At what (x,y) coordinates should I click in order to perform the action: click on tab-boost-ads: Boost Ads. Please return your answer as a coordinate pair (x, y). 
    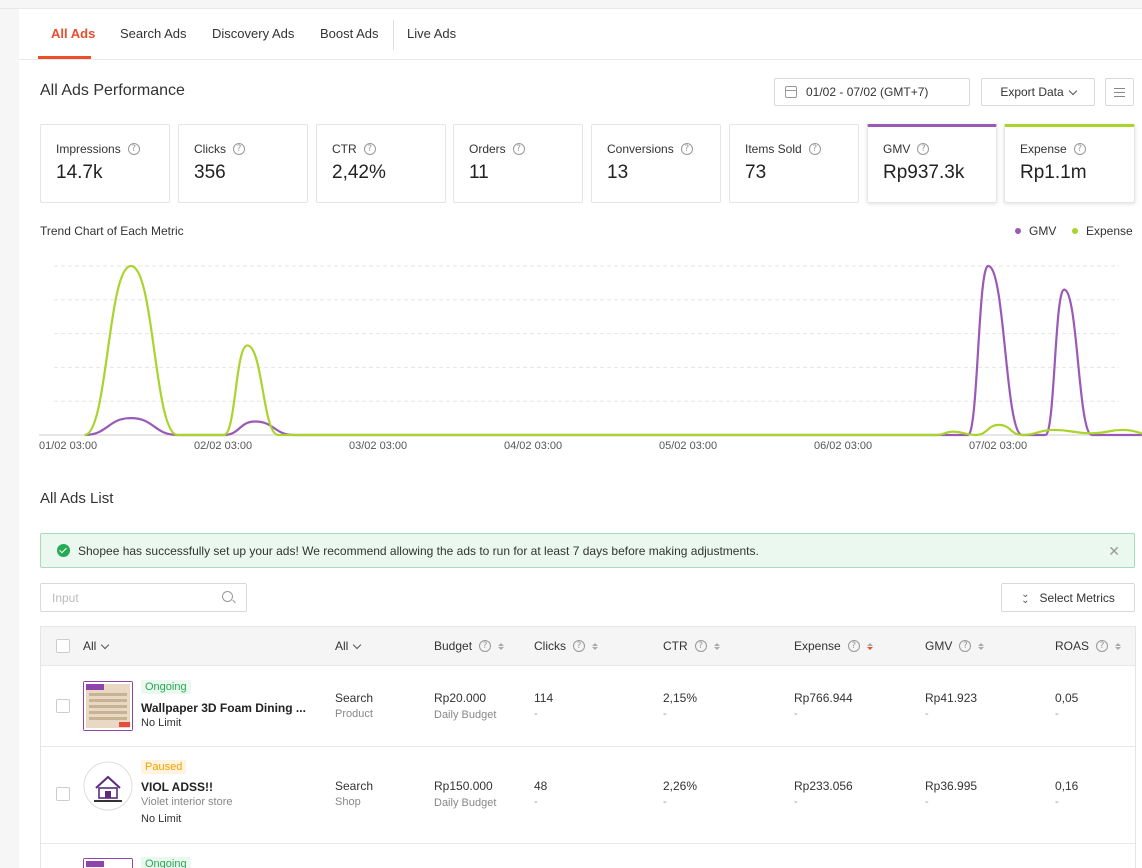
    Looking at the image, I should click on (349, 33).